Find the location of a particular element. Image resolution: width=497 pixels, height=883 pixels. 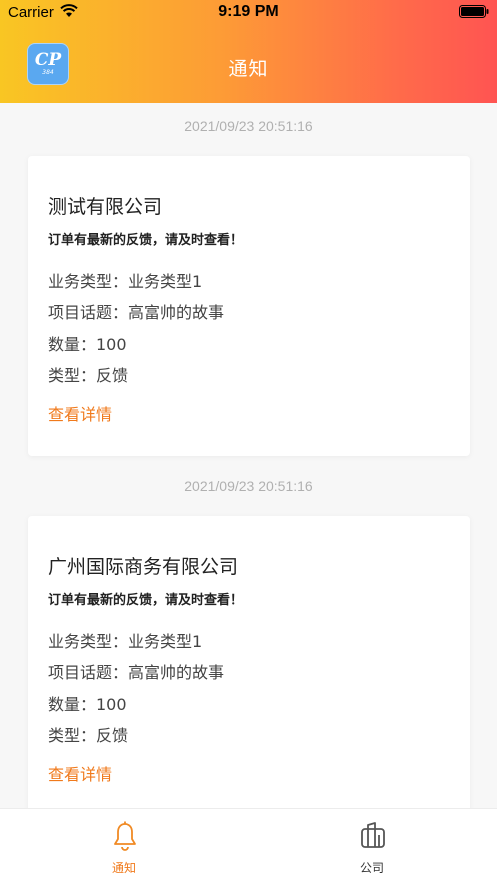

status-time: 9:19 PM is located at coordinates (248, 11).